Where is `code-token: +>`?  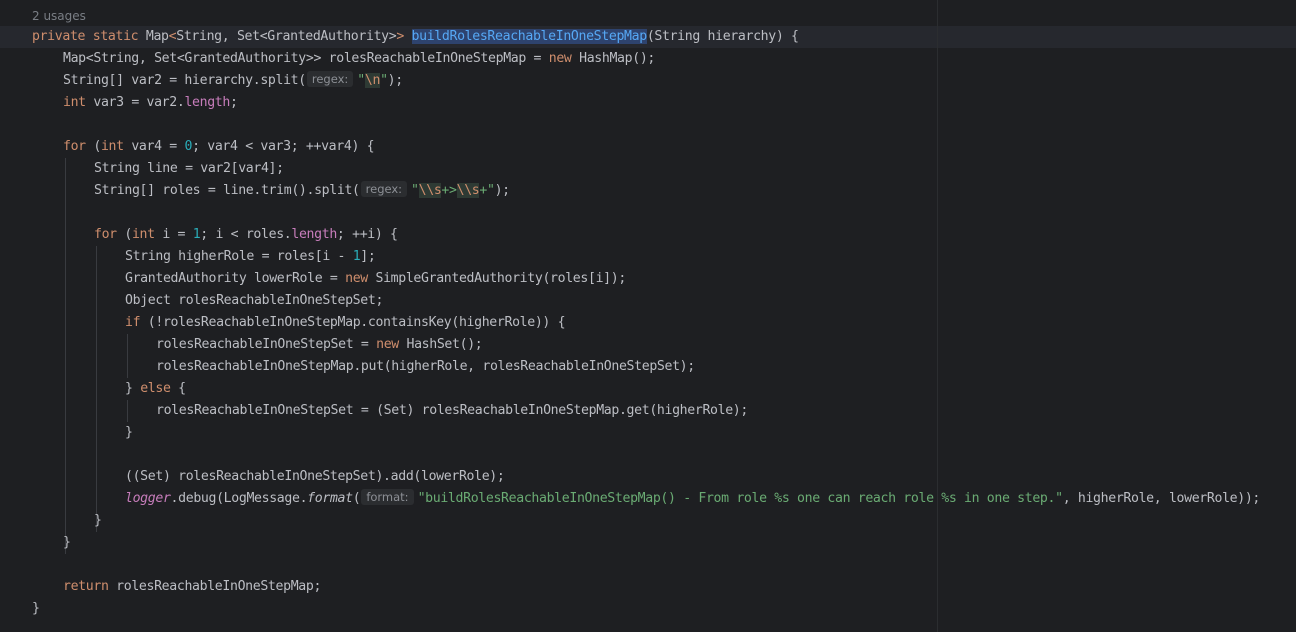
code-token: +> is located at coordinates (449, 190).